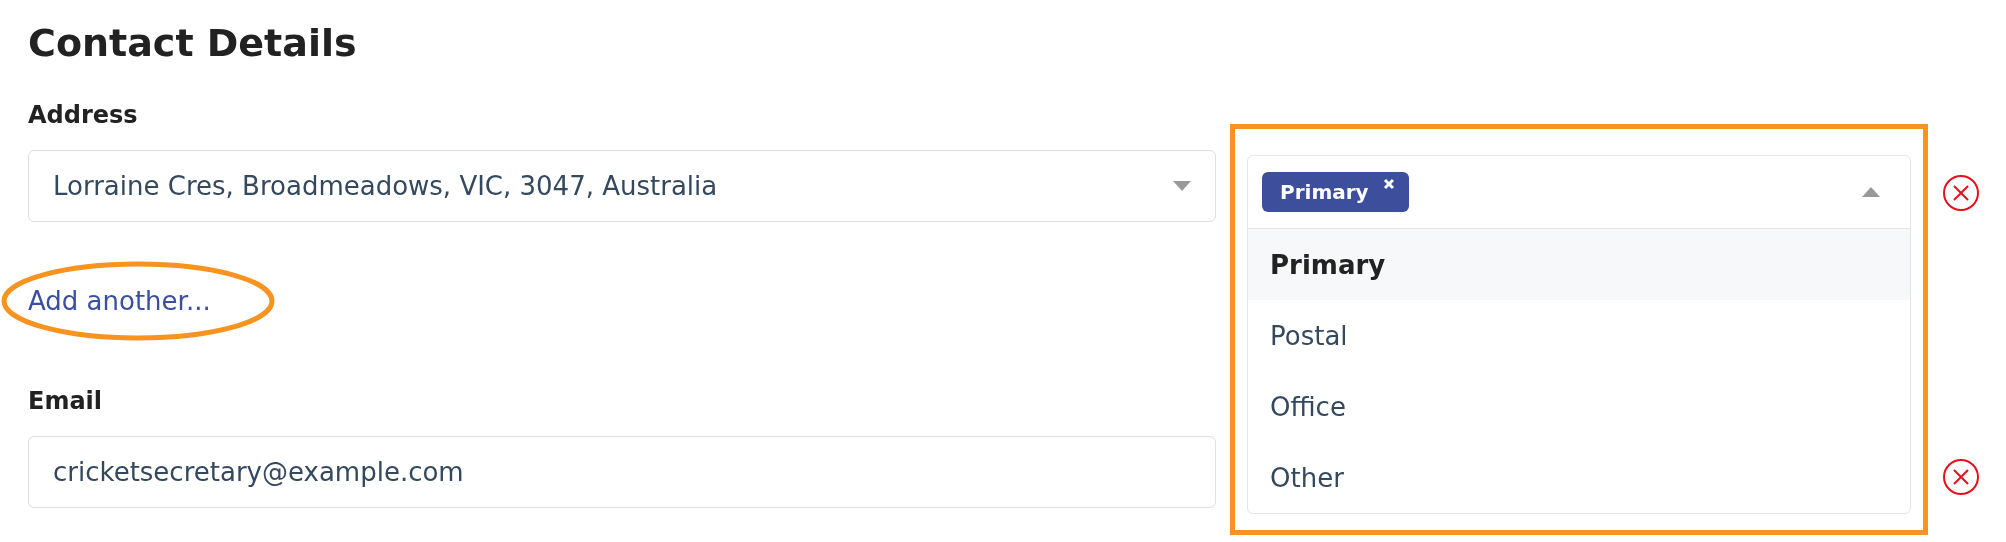 This screenshot has width=2006, height=542. Describe the element at coordinates (1579, 335) in the screenshot. I see `dropdown-option: Postal` at that location.